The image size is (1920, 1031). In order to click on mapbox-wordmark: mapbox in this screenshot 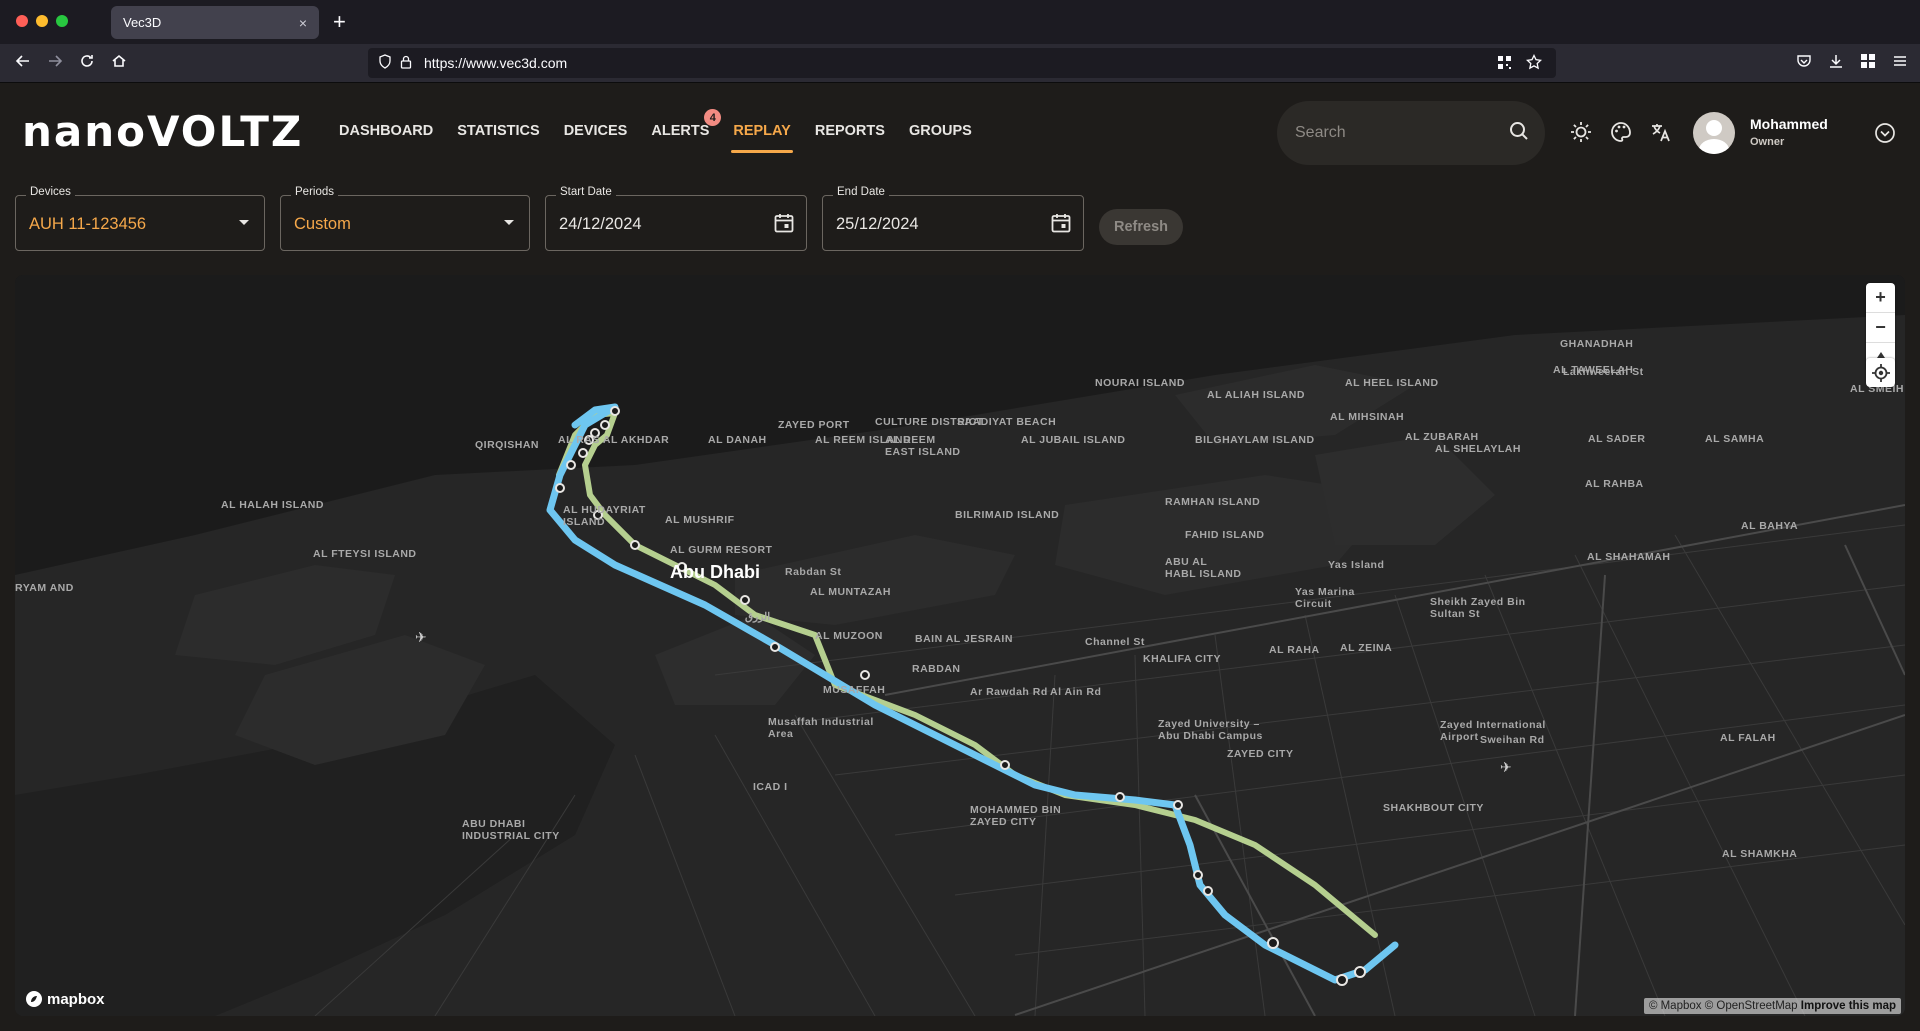, I will do `click(76, 999)`.